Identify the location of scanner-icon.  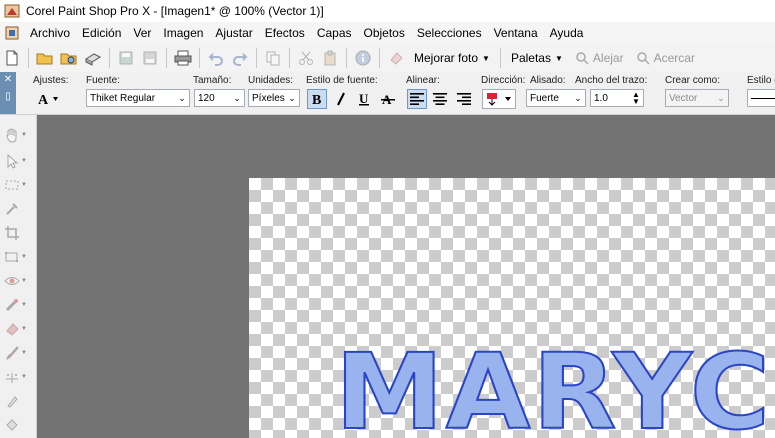
(93, 58).